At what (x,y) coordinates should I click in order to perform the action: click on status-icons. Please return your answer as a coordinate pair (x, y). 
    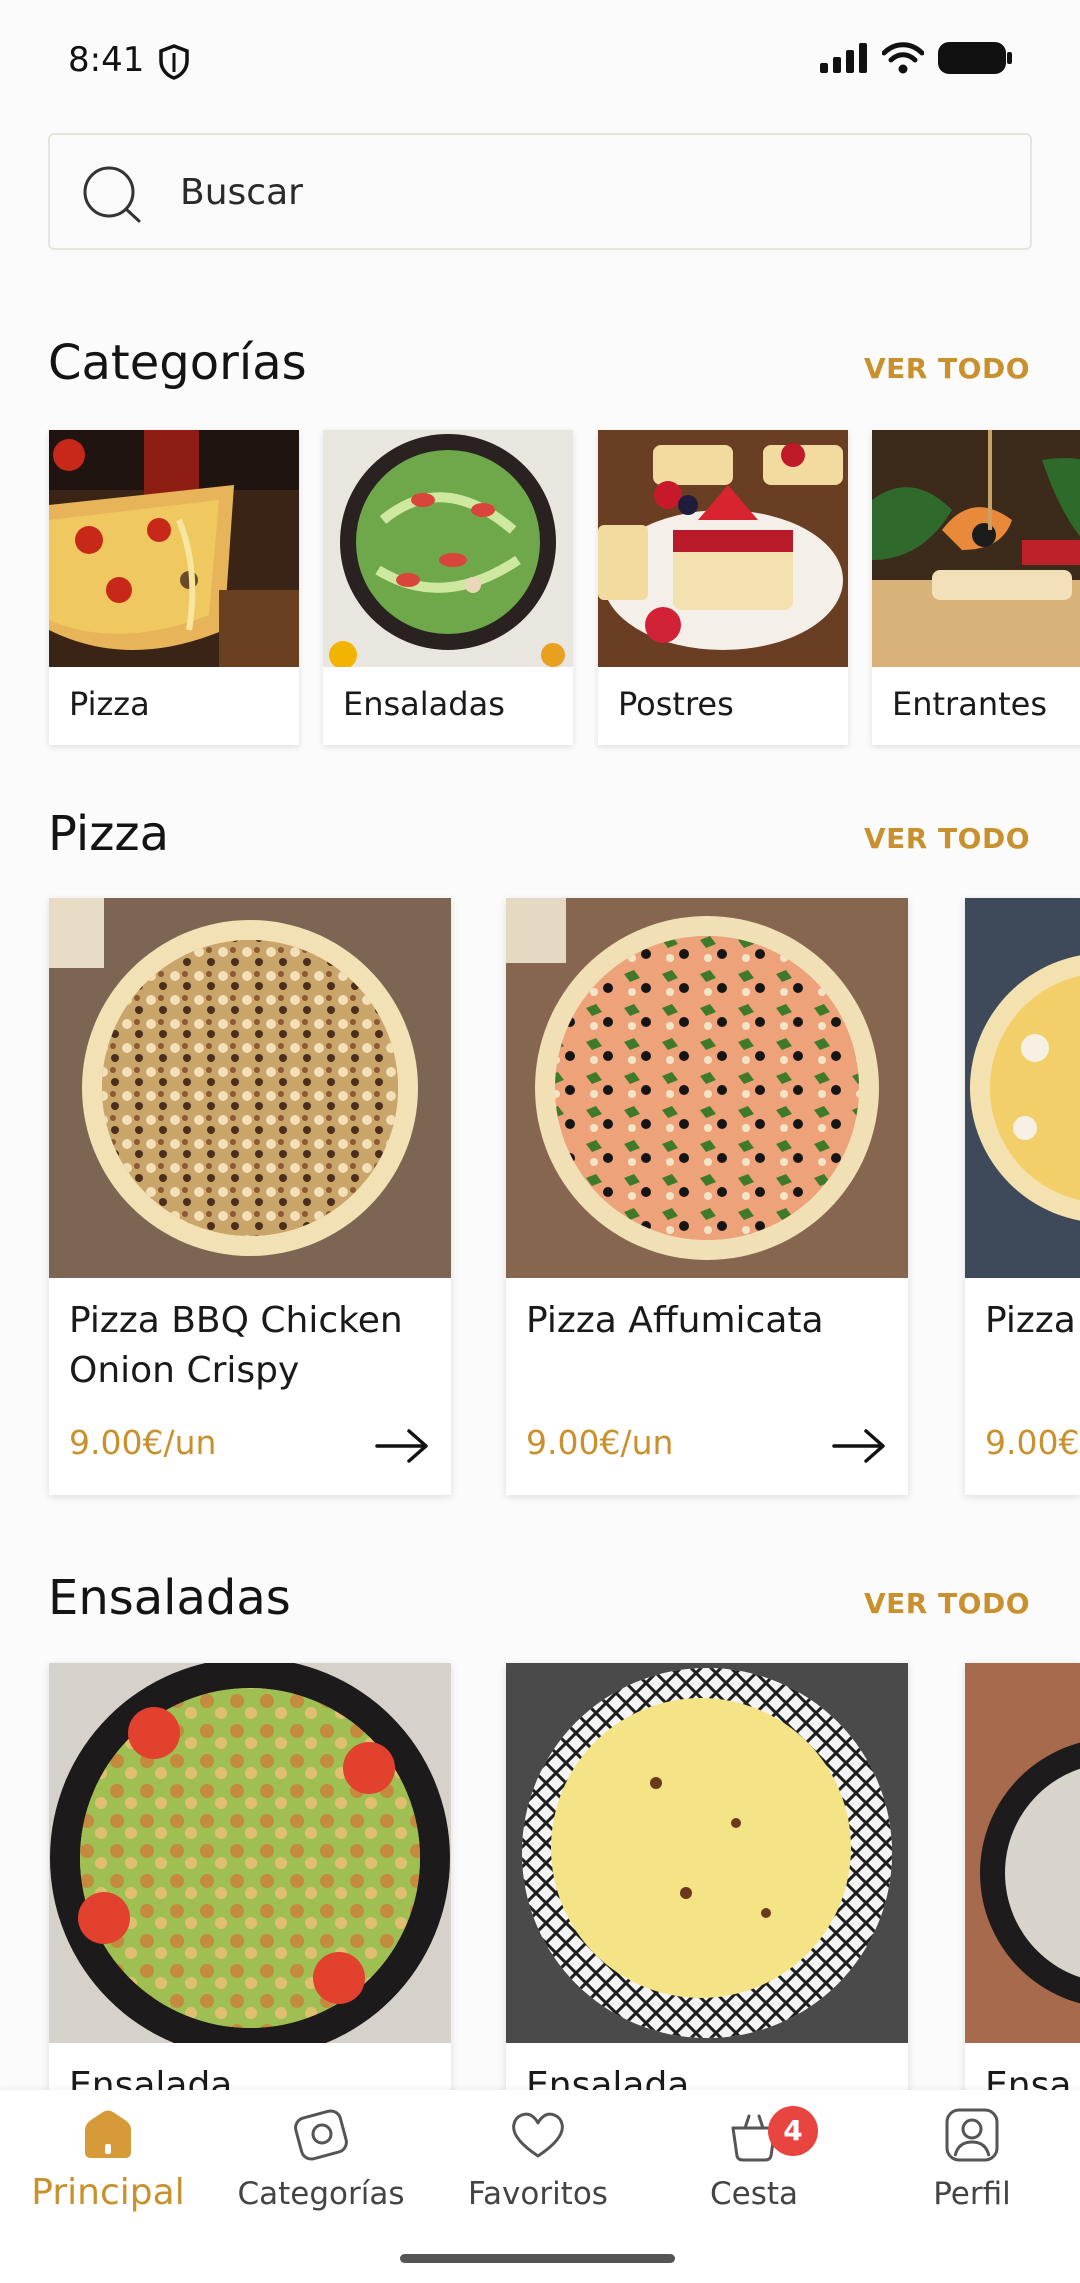
    Looking at the image, I should click on (916, 58).